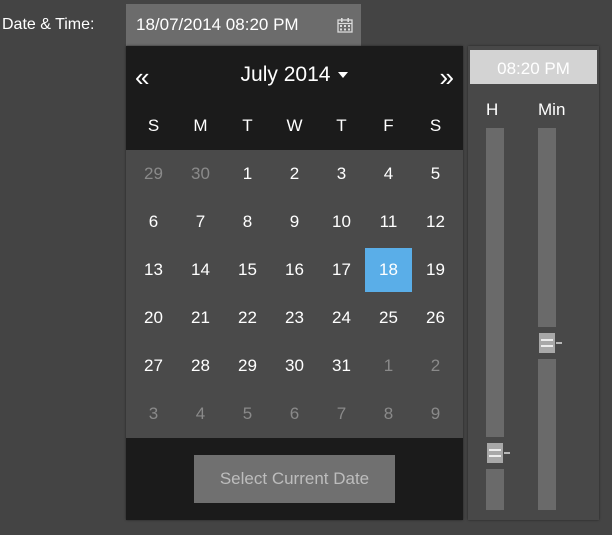 This screenshot has height=535, width=612. I want to click on next-month-icon: », so click(447, 77).